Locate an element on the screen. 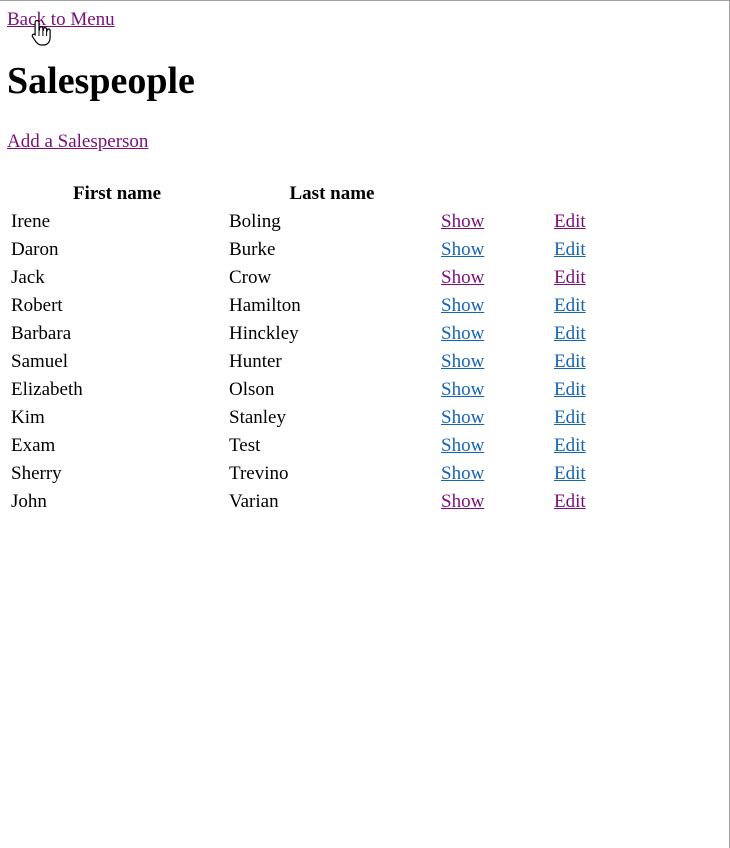 The height and width of the screenshot is (848, 730). cell-first-name: Sherry is located at coordinates (36, 473).